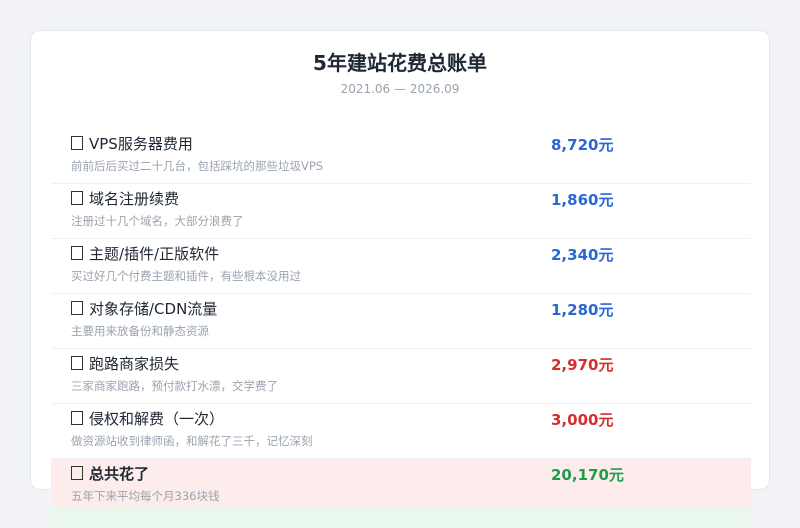 Image resolution: width=800 pixels, height=528 pixels. What do you see at coordinates (582, 200) in the screenshot?
I see `expense-amount: 1,860元` at bounding box center [582, 200].